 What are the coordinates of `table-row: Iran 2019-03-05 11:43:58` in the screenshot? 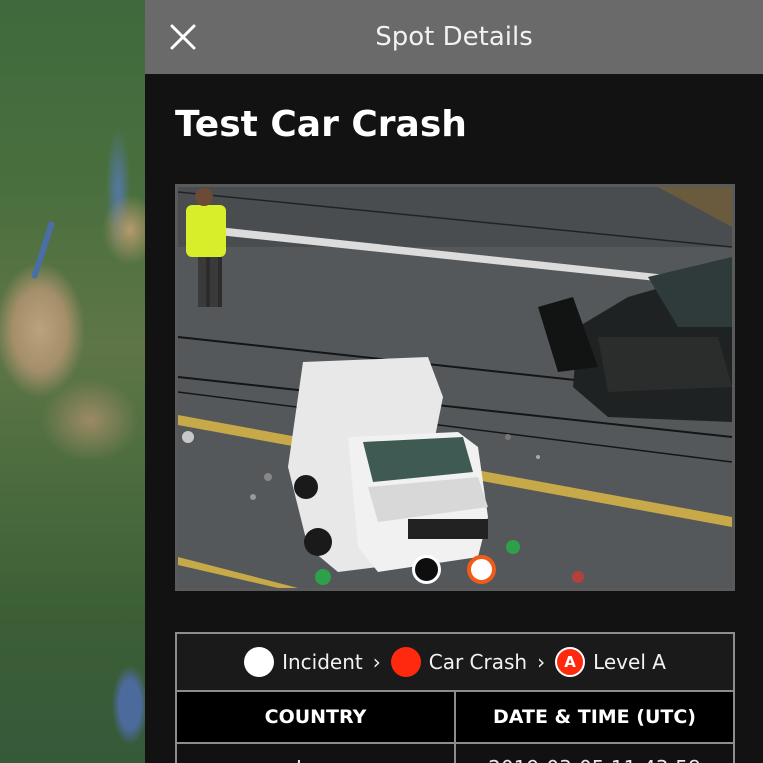 It's located at (455, 753).